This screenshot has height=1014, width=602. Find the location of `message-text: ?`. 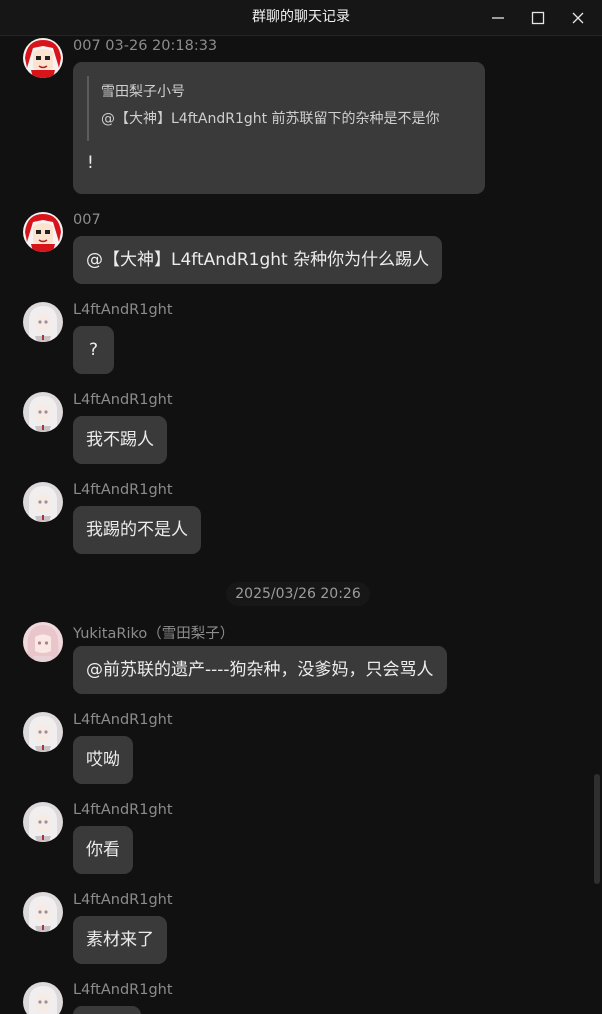

message-text: ? is located at coordinates (94, 350).